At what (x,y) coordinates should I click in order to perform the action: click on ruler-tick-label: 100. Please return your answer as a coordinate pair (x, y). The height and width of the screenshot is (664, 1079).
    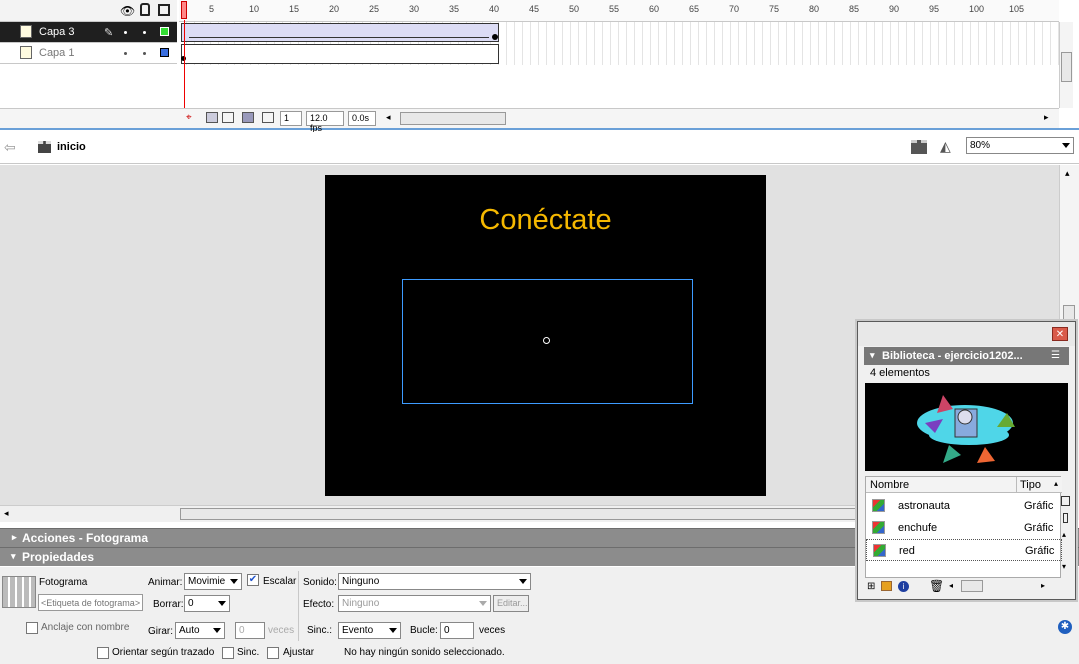
    Looking at the image, I should click on (977, 9).